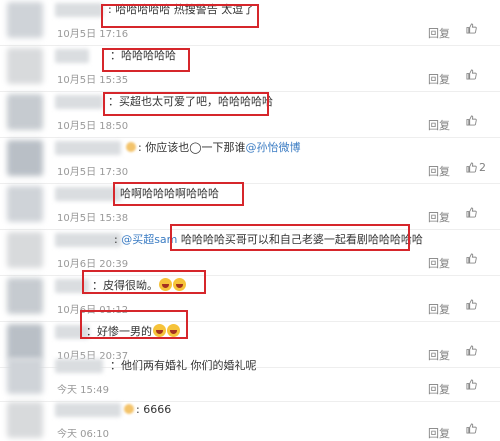  I want to click on like-count: 2, so click(482, 167).